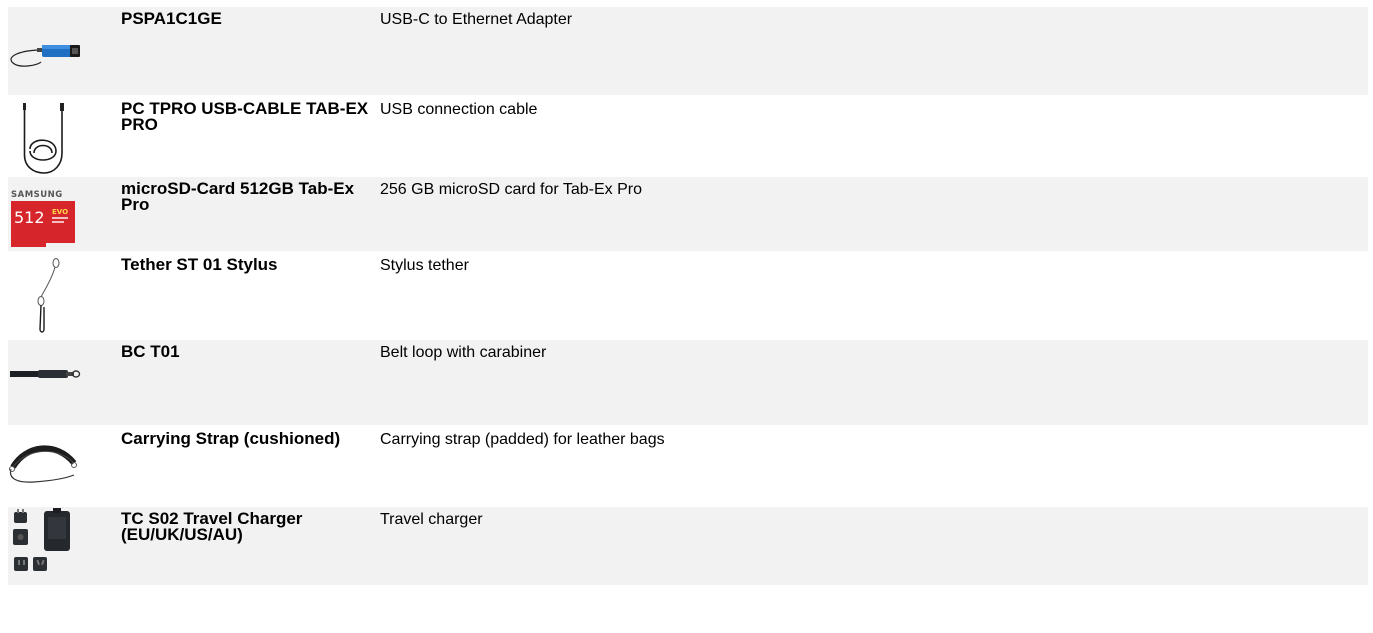  I want to click on usb-ethernet-adapter-icon, so click(45, 56).